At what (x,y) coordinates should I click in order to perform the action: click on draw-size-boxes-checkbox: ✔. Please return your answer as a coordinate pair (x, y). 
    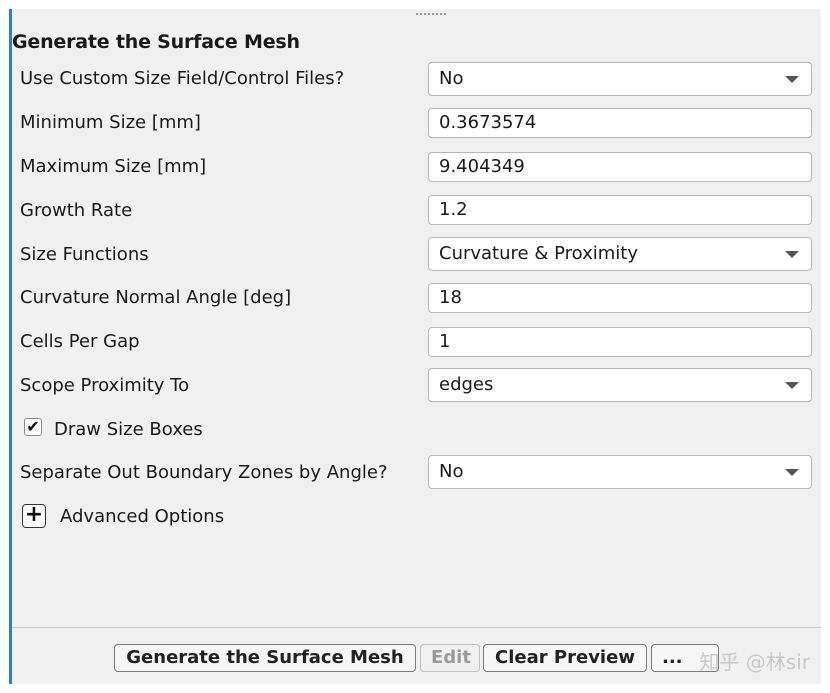
    Looking at the image, I should click on (33, 427).